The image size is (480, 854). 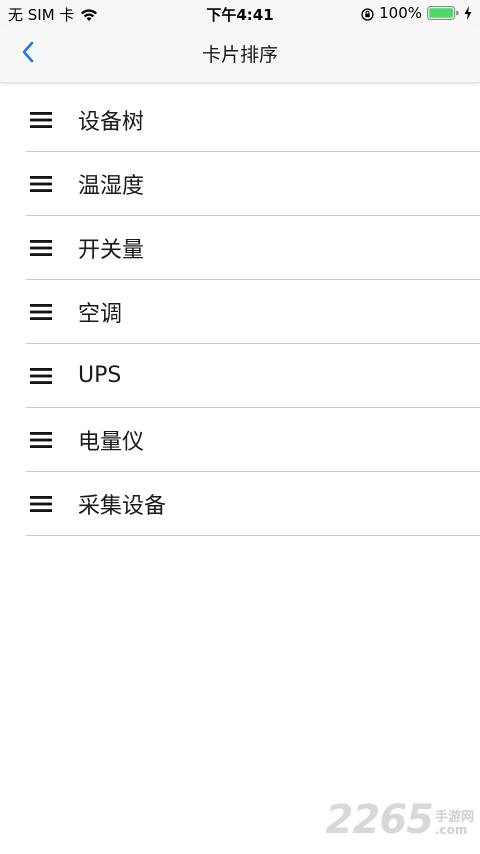 What do you see at coordinates (111, 250) in the screenshot?
I see `card-item-label: 开关量` at bounding box center [111, 250].